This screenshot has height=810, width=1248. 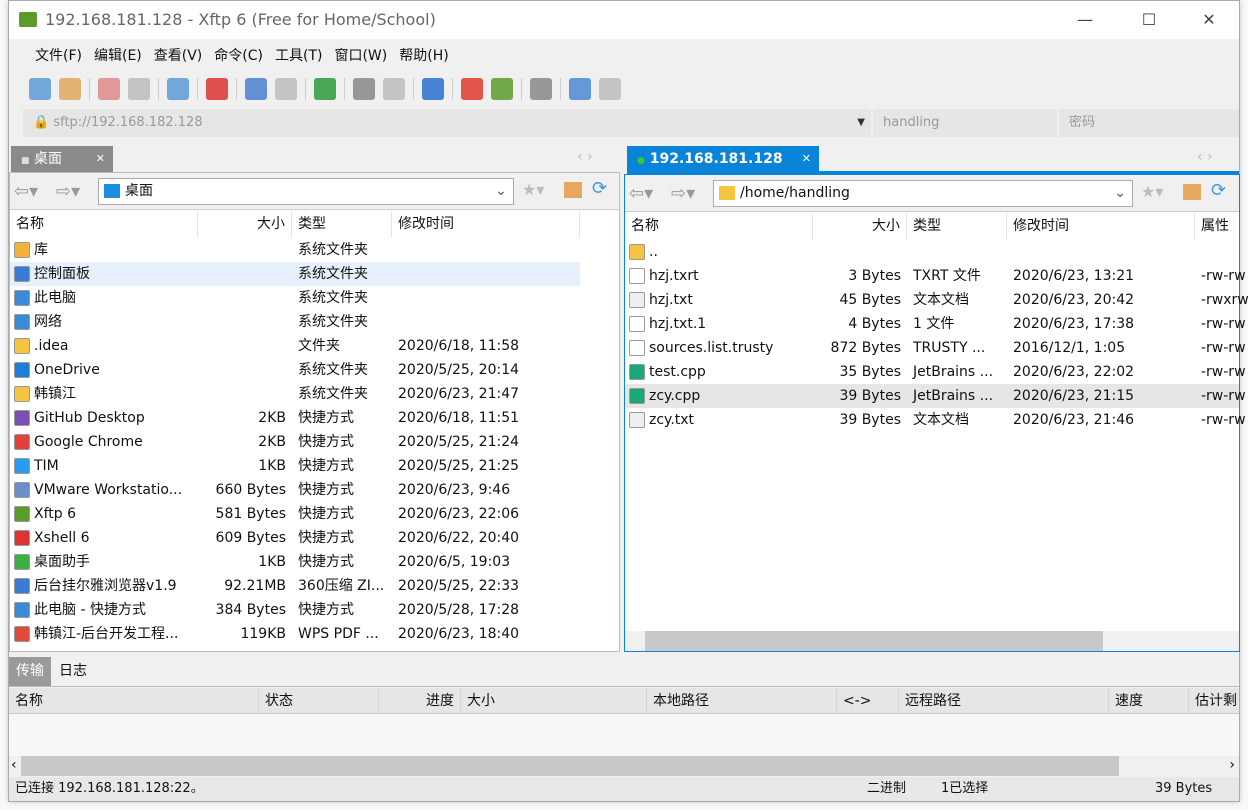 What do you see at coordinates (319, 700) in the screenshot?
I see `transfer-column-1: 状态` at bounding box center [319, 700].